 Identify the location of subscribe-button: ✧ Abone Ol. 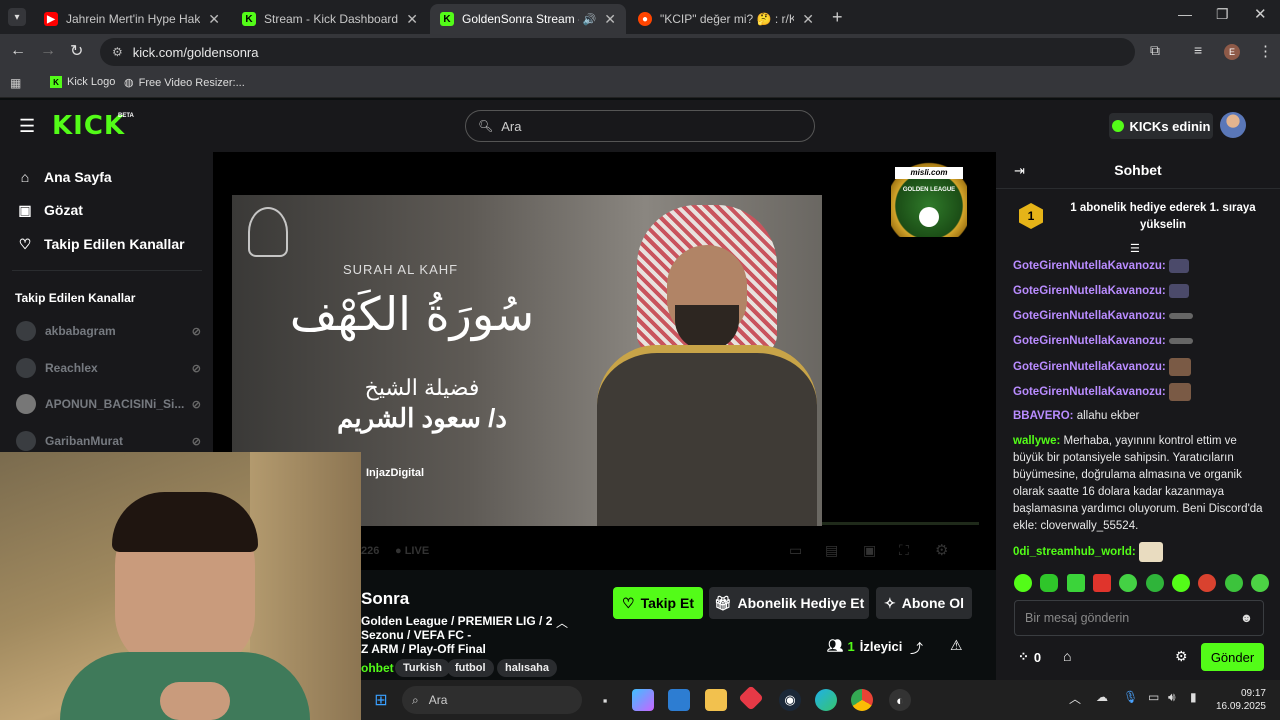
(924, 603).